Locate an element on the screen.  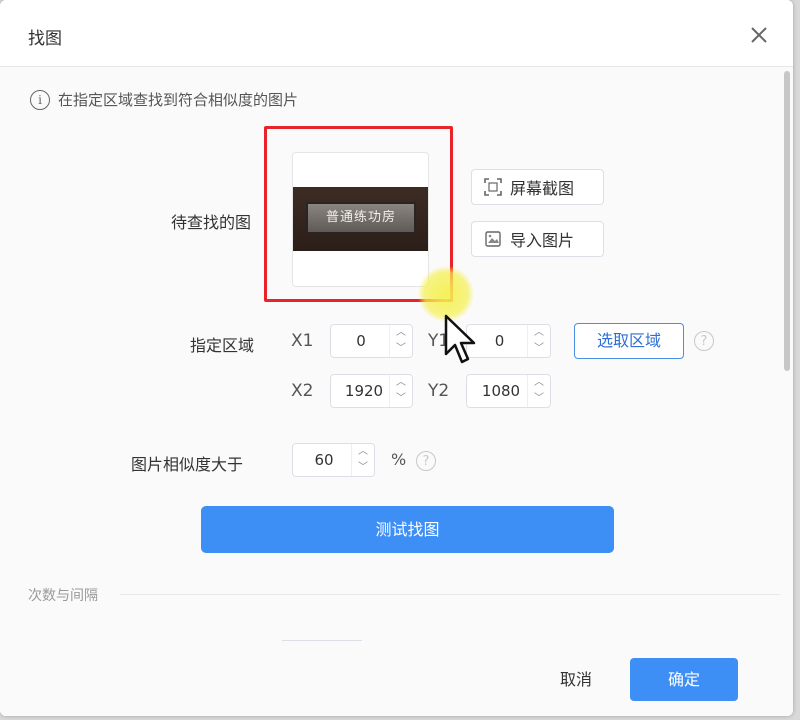
y2-label: Y2 is located at coordinates (439, 391).